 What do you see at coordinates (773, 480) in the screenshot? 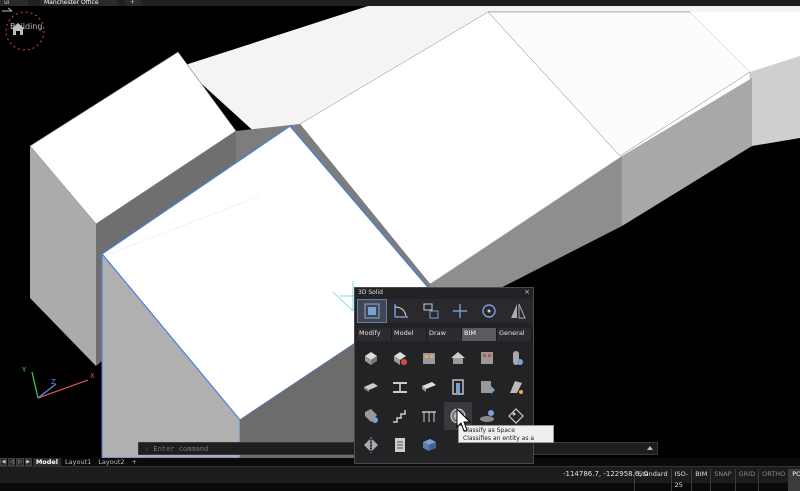
I see `status-ortho: ORTHO` at bounding box center [773, 480].